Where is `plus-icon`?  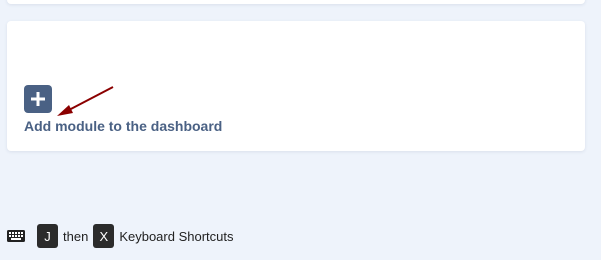
plus-icon is located at coordinates (38, 99).